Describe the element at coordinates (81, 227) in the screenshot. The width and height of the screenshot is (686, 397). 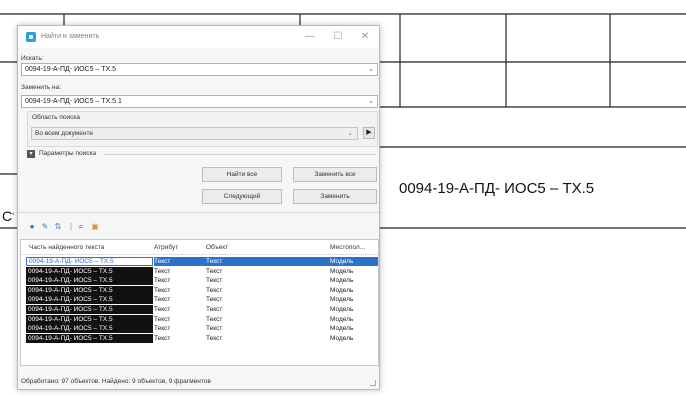
I see `zoom-icon: ⌕` at that location.